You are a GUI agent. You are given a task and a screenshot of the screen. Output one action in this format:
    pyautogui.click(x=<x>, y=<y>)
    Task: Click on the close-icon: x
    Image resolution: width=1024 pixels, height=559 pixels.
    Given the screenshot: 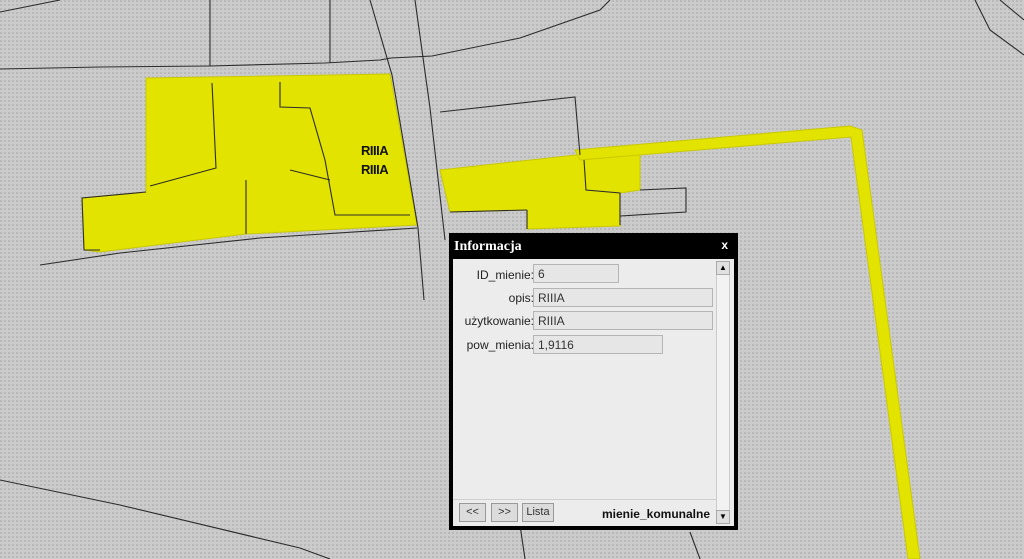 What is the action you would take?
    pyautogui.click(x=724, y=245)
    